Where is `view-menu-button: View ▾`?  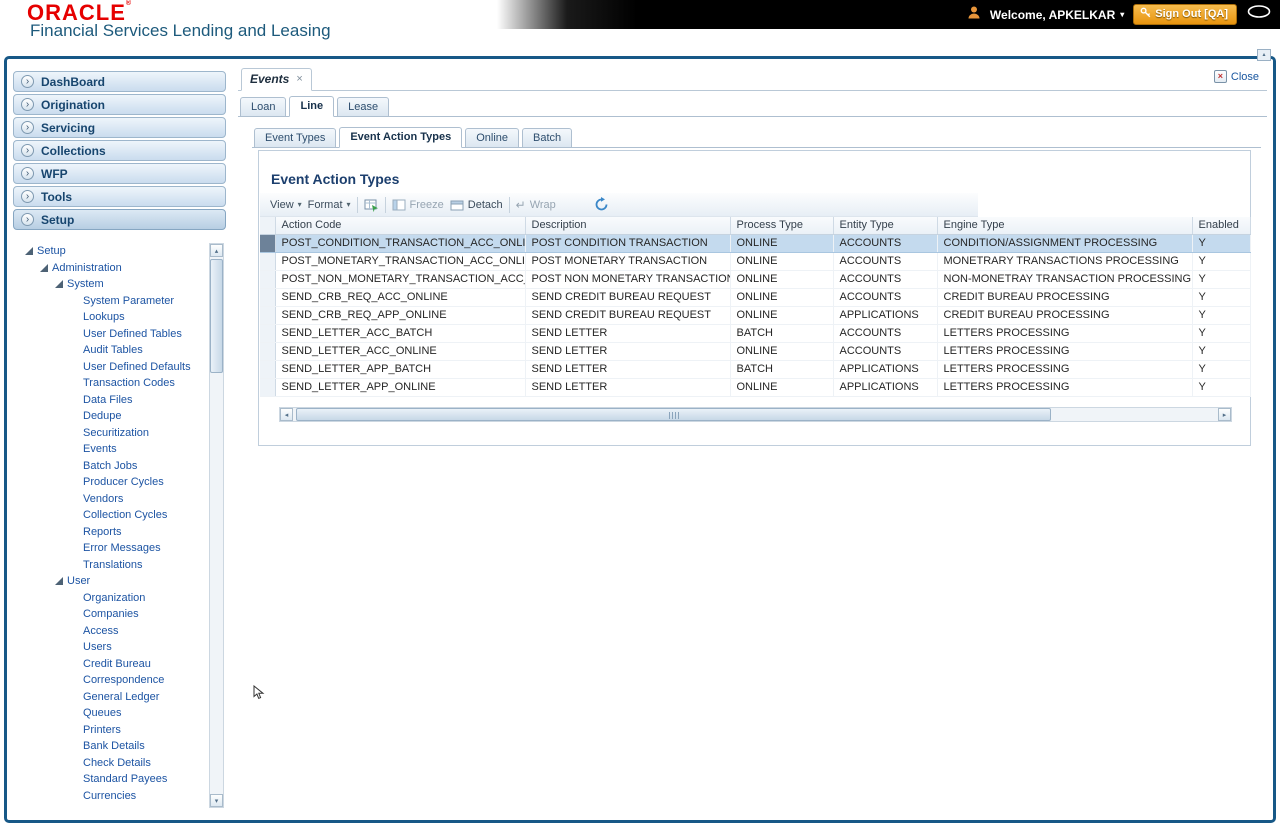 view-menu-button: View ▾ is located at coordinates (286, 205).